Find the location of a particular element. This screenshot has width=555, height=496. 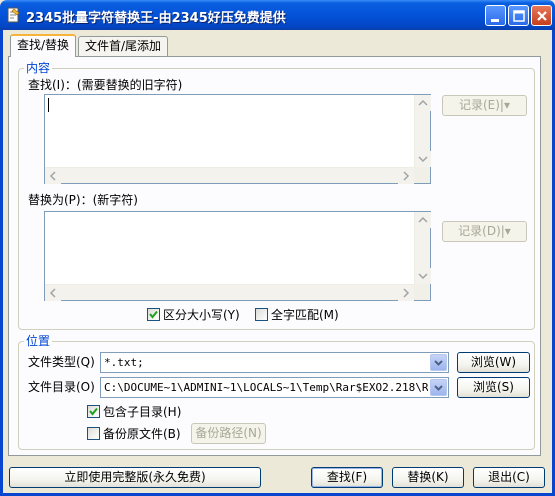

find-textarea is located at coordinates (237, 139).